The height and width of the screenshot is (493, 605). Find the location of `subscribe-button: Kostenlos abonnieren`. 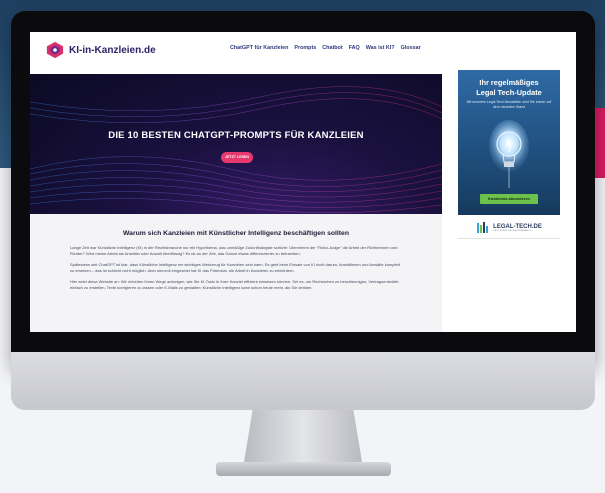

subscribe-button: Kostenlos abonnieren is located at coordinates (509, 199).